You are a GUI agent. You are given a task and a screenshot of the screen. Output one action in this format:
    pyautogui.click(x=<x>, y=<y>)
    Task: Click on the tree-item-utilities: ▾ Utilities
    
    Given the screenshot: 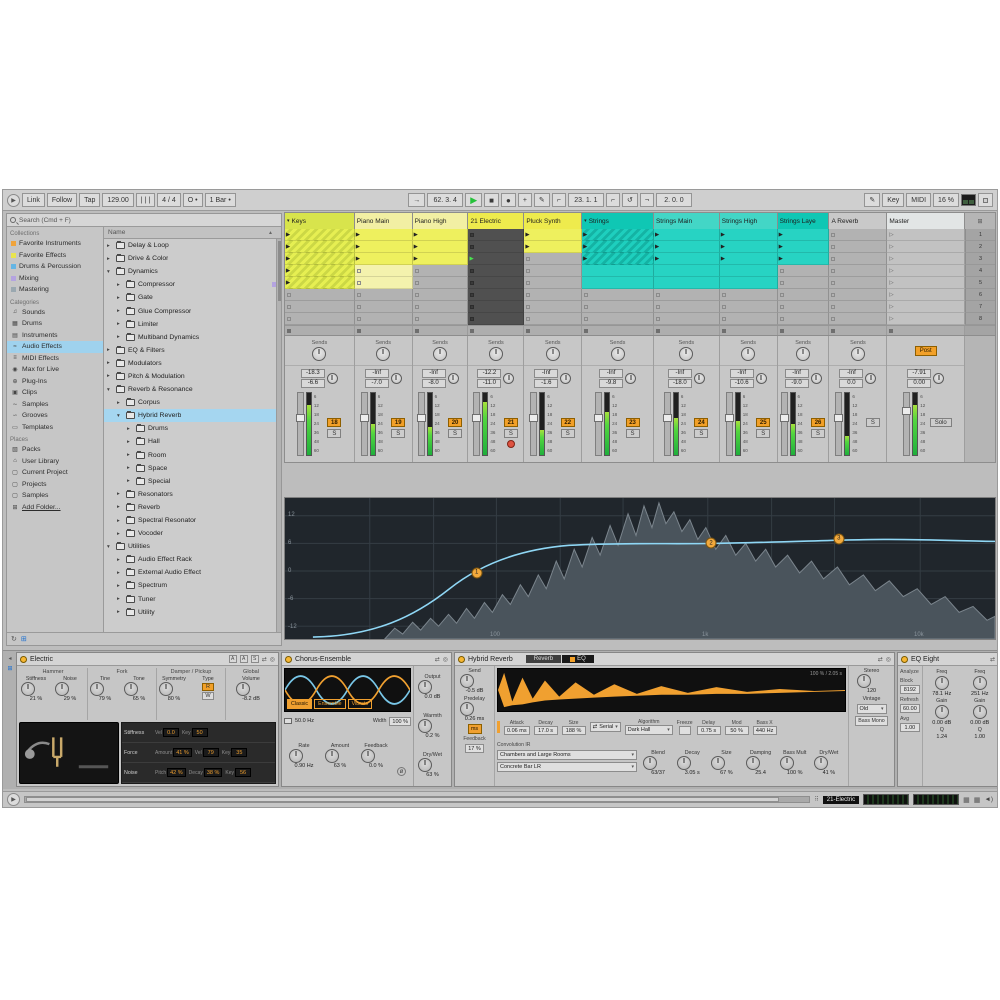 What is the action you would take?
    pyautogui.click(x=192, y=546)
    